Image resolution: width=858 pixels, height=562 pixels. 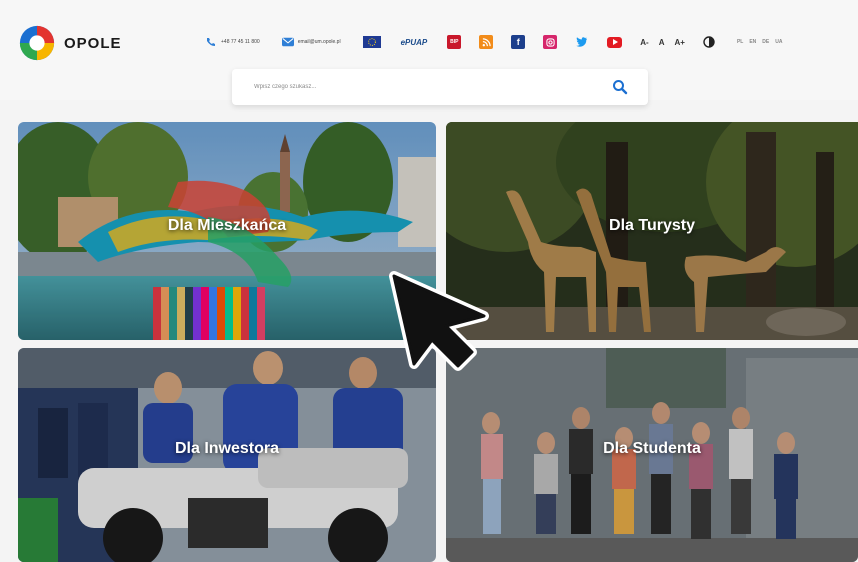 I want to click on tile-label-turysty: Dla Turysty, so click(x=652, y=225).